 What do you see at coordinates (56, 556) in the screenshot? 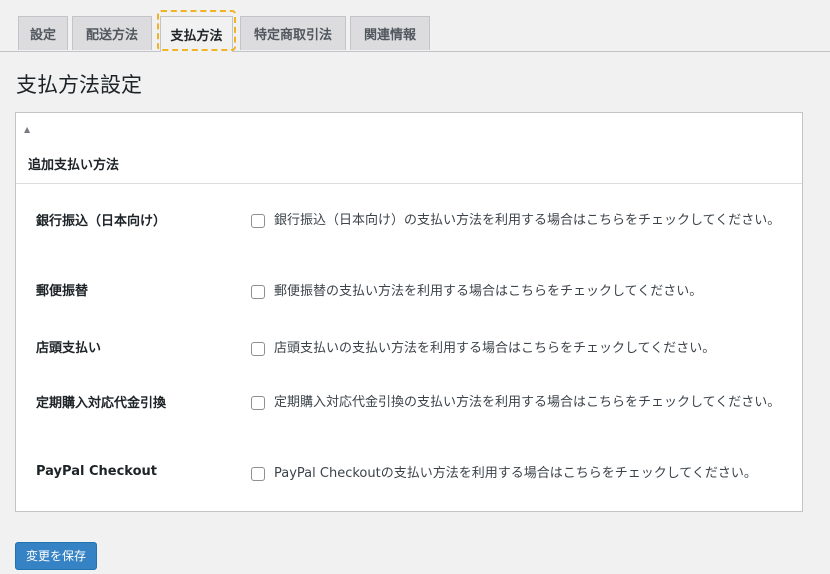
I see `save-changes-button: 変更を保存` at bounding box center [56, 556].